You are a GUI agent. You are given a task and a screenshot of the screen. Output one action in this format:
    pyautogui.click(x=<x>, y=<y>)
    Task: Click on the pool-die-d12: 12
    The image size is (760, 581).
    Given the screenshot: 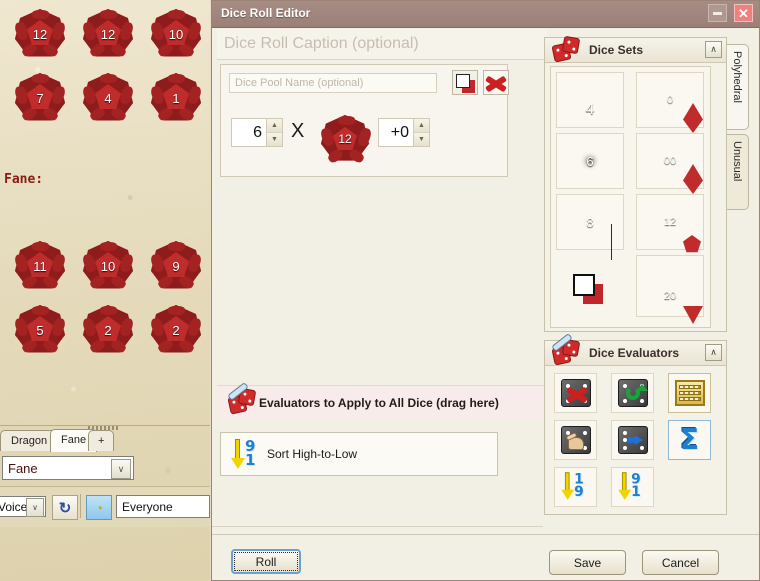 What is the action you would take?
    pyautogui.click(x=345, y=139)
    